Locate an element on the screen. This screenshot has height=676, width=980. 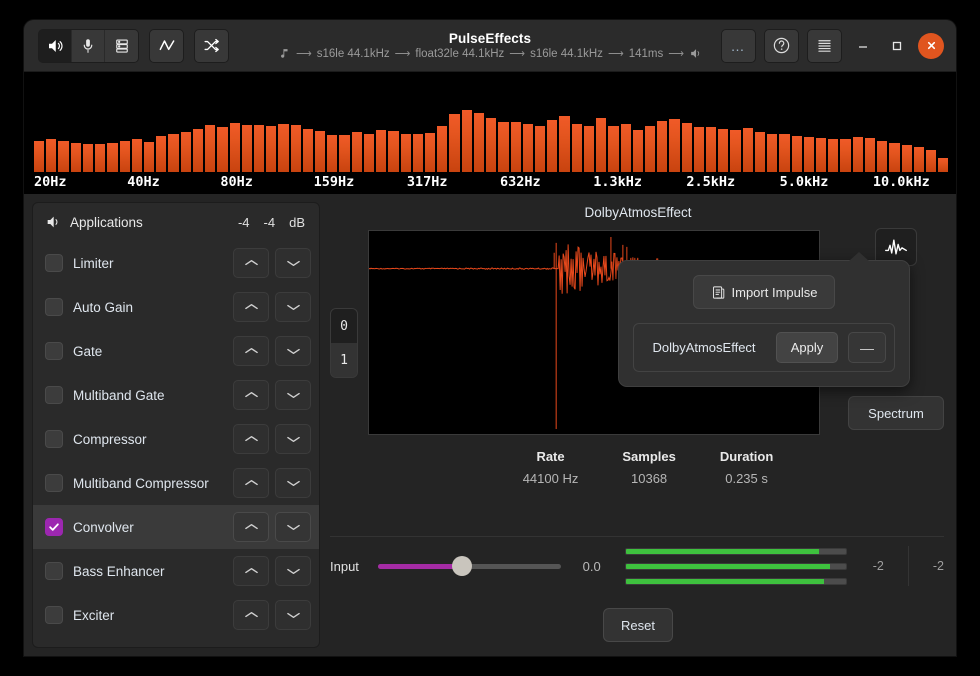
sidebar-item-convolver: Convolver is located at coordinates (176, 527).